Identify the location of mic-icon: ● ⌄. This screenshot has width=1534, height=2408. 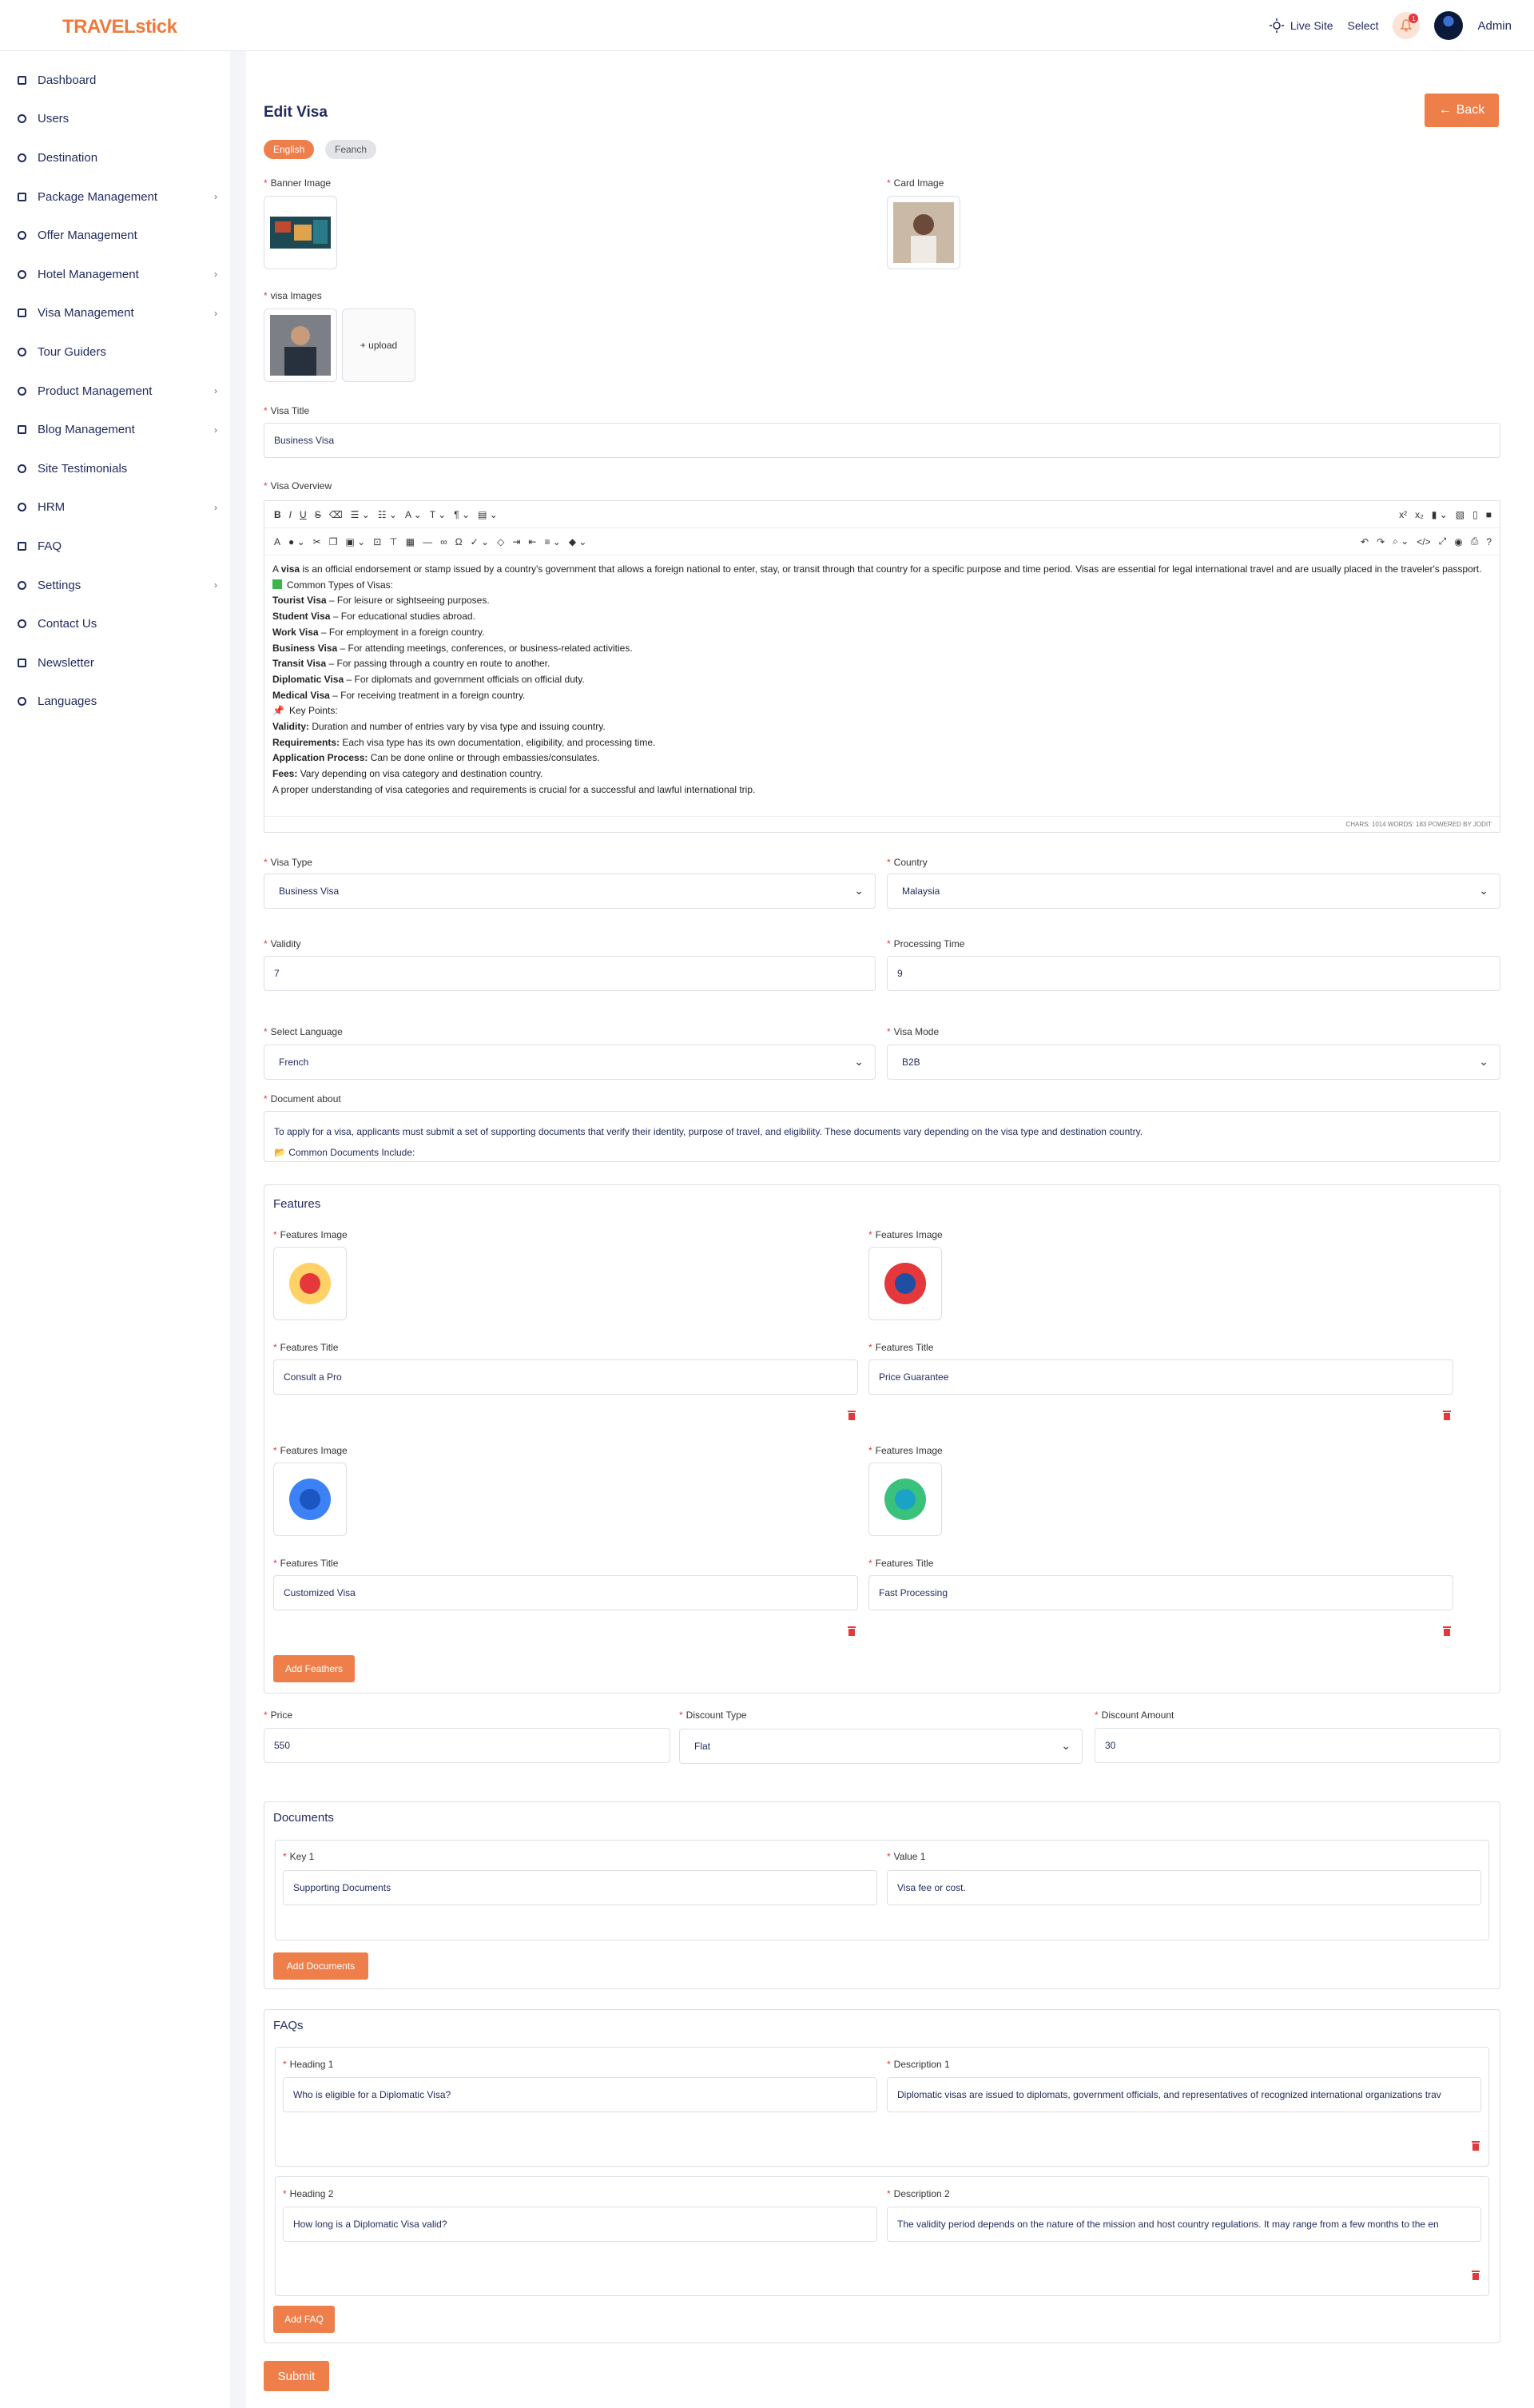
(296, 541).